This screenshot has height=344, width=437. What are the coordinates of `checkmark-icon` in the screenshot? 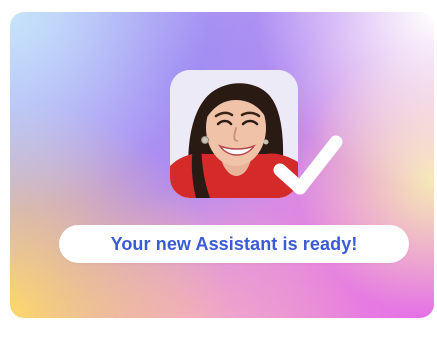 It's located at (308, 165).